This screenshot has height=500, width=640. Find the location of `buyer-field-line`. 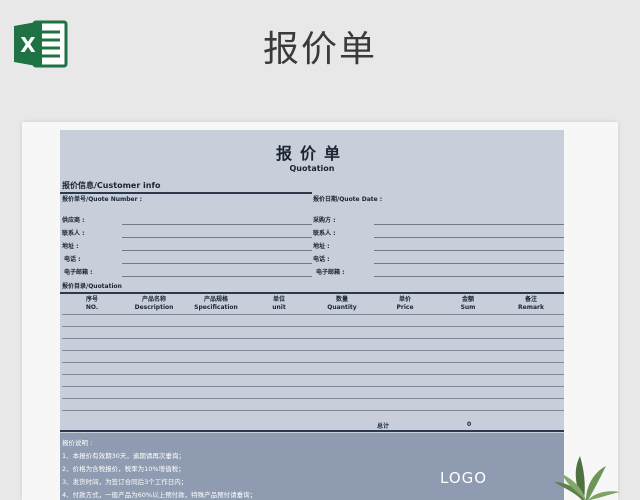

buyer-field-line is located at coordinates (469, 224).